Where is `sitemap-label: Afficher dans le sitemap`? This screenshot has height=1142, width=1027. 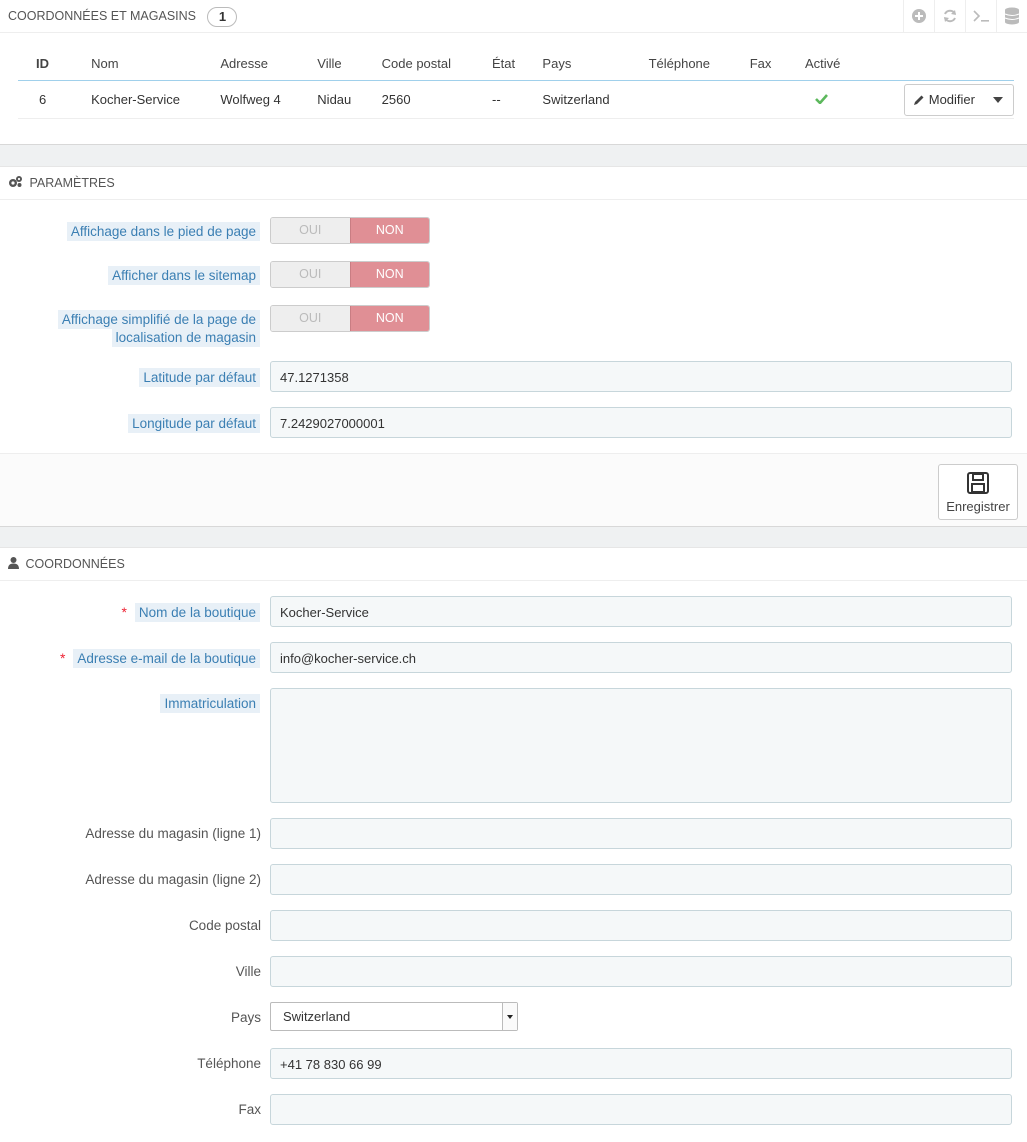
sitemap-label: Afficher dans le sitemap is located at coordinates (184, 275).